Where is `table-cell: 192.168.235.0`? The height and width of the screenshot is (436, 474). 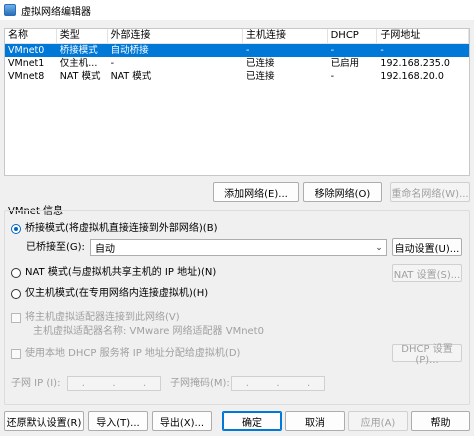 table-cell: 192.168.235.0 is located at coordinates (415, 63).